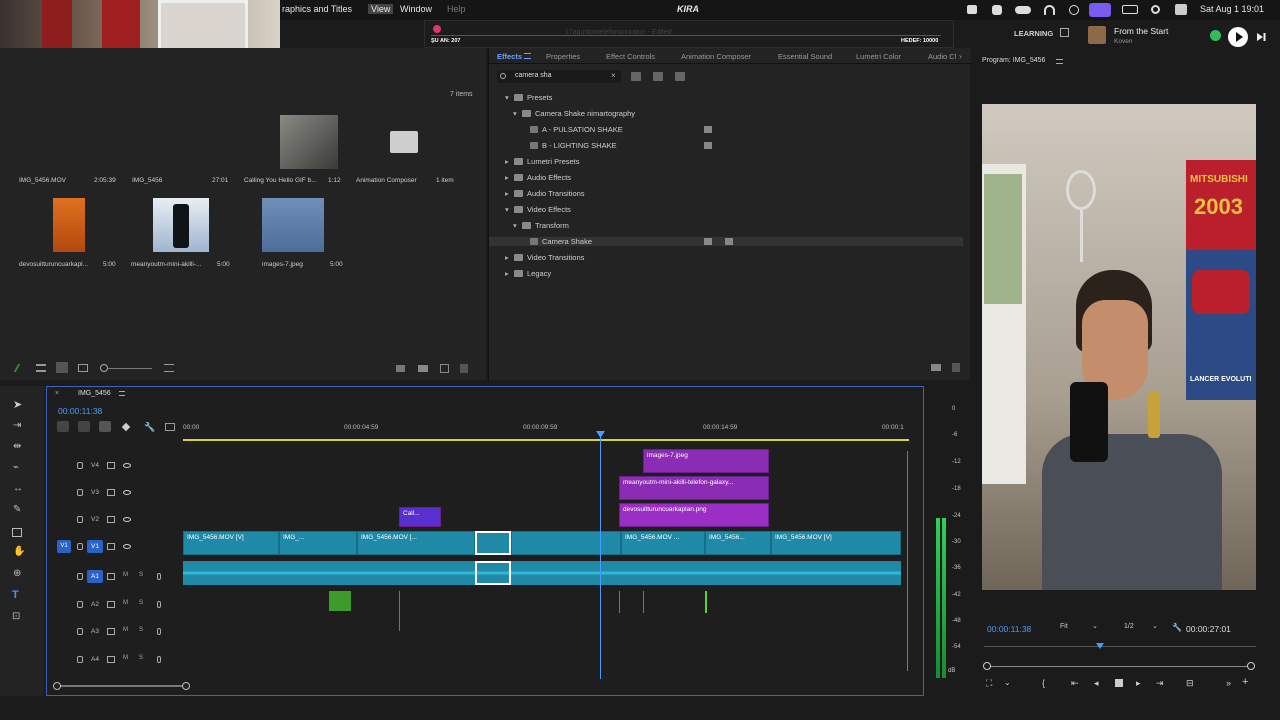 Image resolution: width=1280 pixels, height=720 pixels. What do you see at coordinates (907, 561) in the screenshot?
I see `vertical-scrollbar` at bounding box center [907, 561].